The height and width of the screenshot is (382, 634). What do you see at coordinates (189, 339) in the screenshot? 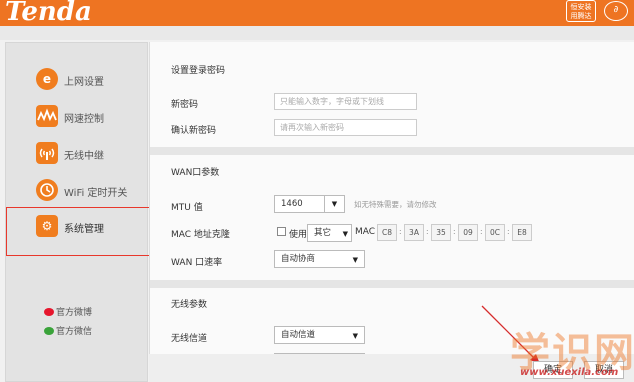
I see `channel-label: 无线信道` at bounding box center [189, 339].